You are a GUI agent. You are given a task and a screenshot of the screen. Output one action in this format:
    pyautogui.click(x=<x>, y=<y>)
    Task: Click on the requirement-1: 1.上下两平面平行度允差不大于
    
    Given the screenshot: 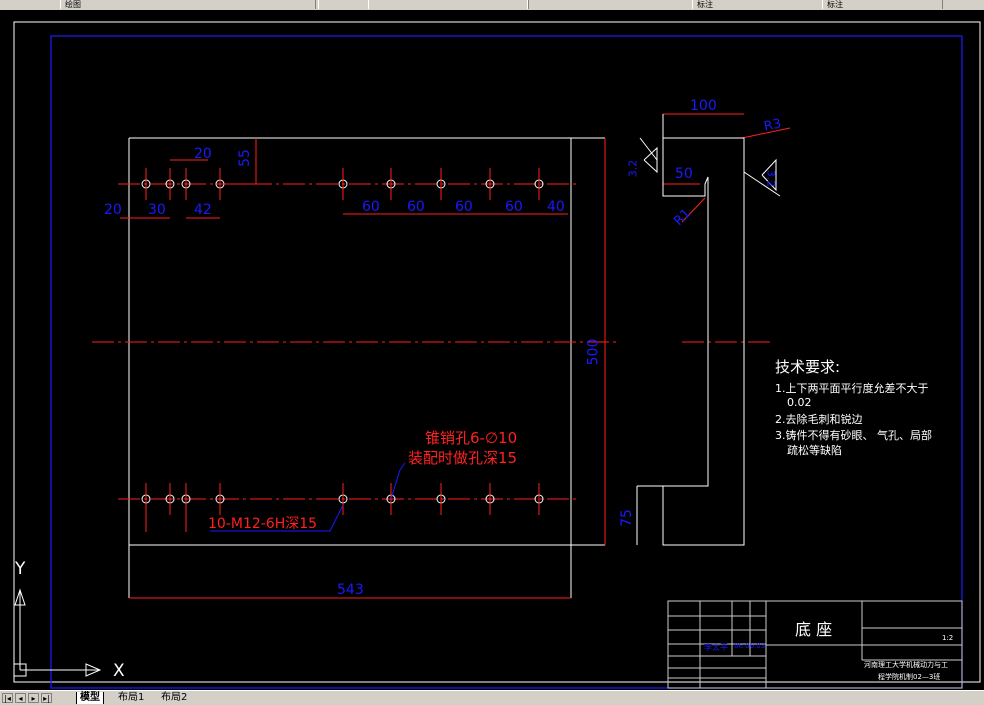 What is the action you would take?
    pyautogui.click(x=852, y=388)
    